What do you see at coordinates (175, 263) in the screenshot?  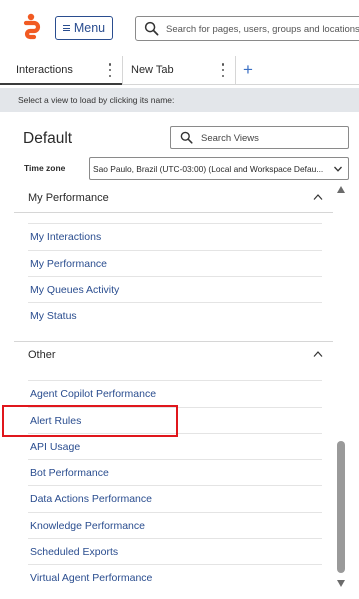 I see `view-item-my-performance: My Performance` at bounding box center [175, 263].